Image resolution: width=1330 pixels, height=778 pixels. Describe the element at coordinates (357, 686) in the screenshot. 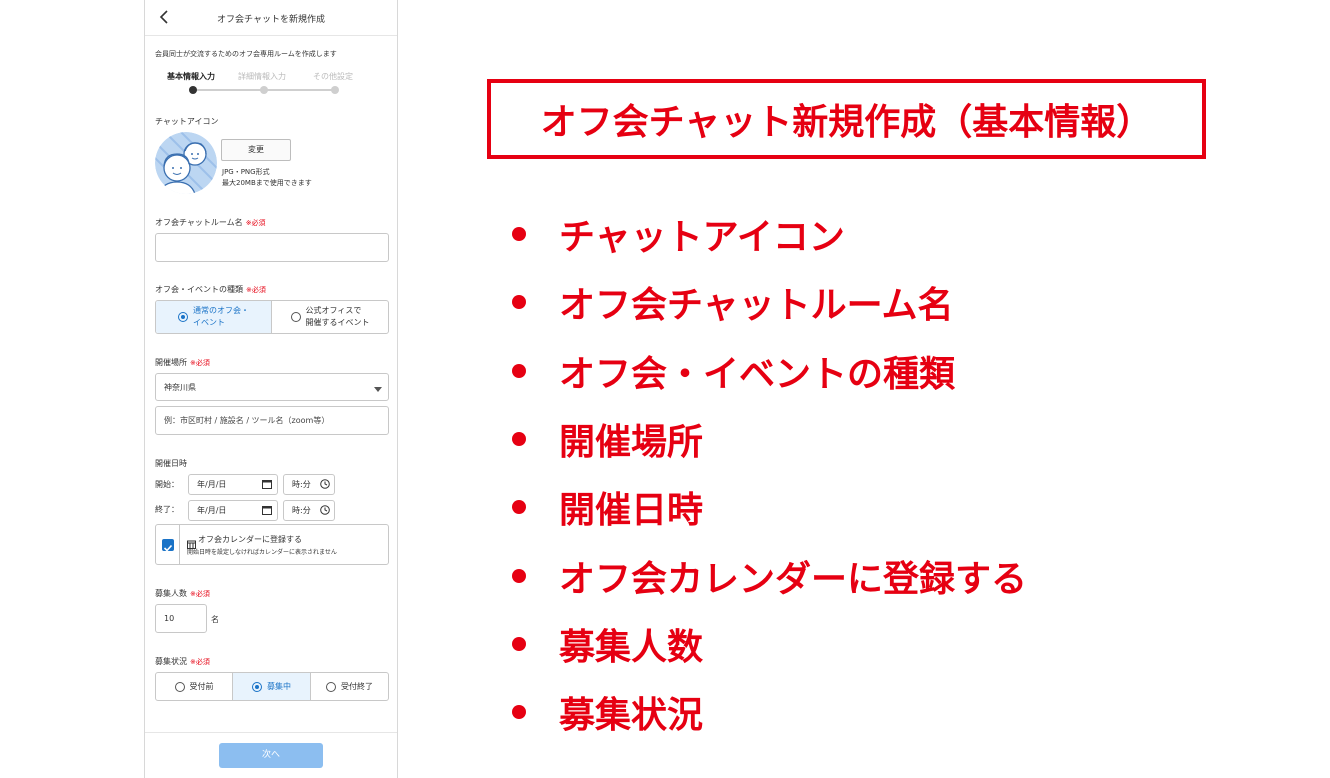

I see `option-label: 受付終了` at that location.